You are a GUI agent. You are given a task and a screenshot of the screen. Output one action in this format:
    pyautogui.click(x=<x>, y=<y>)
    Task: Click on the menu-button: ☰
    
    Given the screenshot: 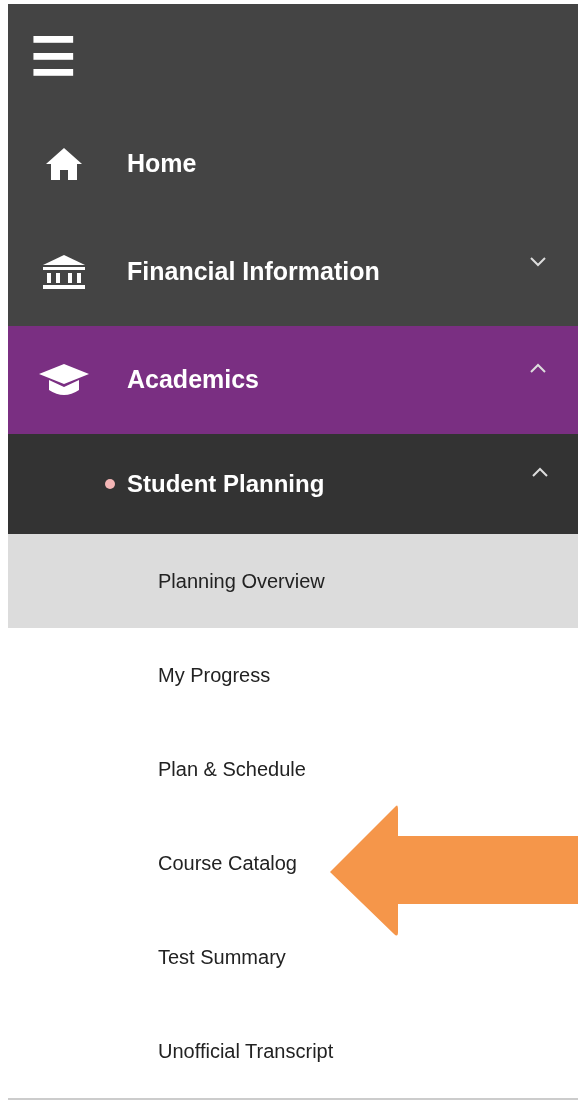 What is the action you would take?
    pyautogui.click(x=53, y=57)
    